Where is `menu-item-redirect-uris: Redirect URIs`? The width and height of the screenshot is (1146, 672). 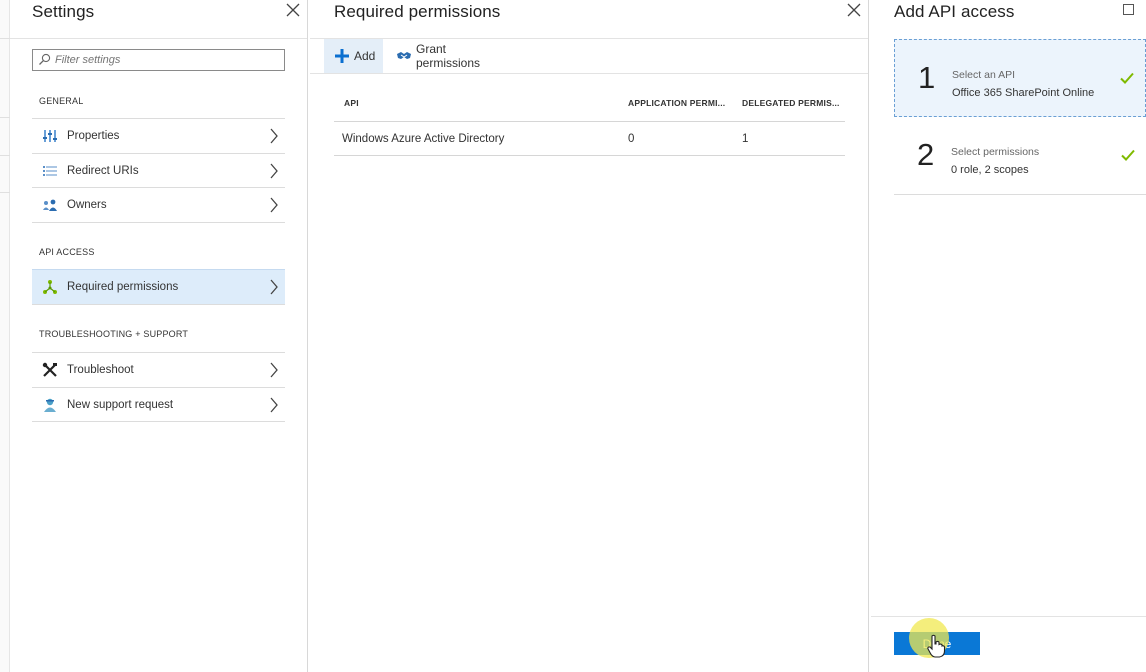 menu-item-redirect-uris: Redirect URIs is located at coordinates (158, 171).